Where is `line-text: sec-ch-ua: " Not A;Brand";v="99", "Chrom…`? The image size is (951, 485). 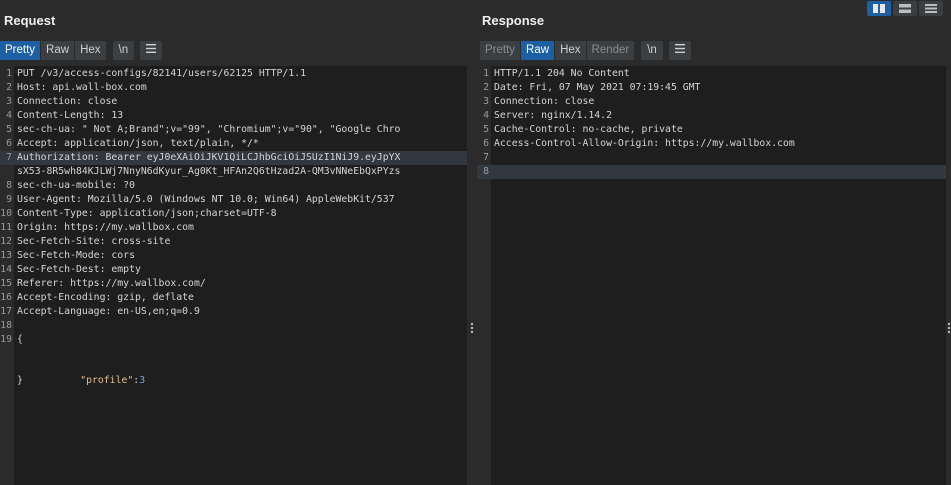
line-text: sec-ch-ua: " Not A;Brand";v="99", "Chrom… is located at coordinates (209, 129).